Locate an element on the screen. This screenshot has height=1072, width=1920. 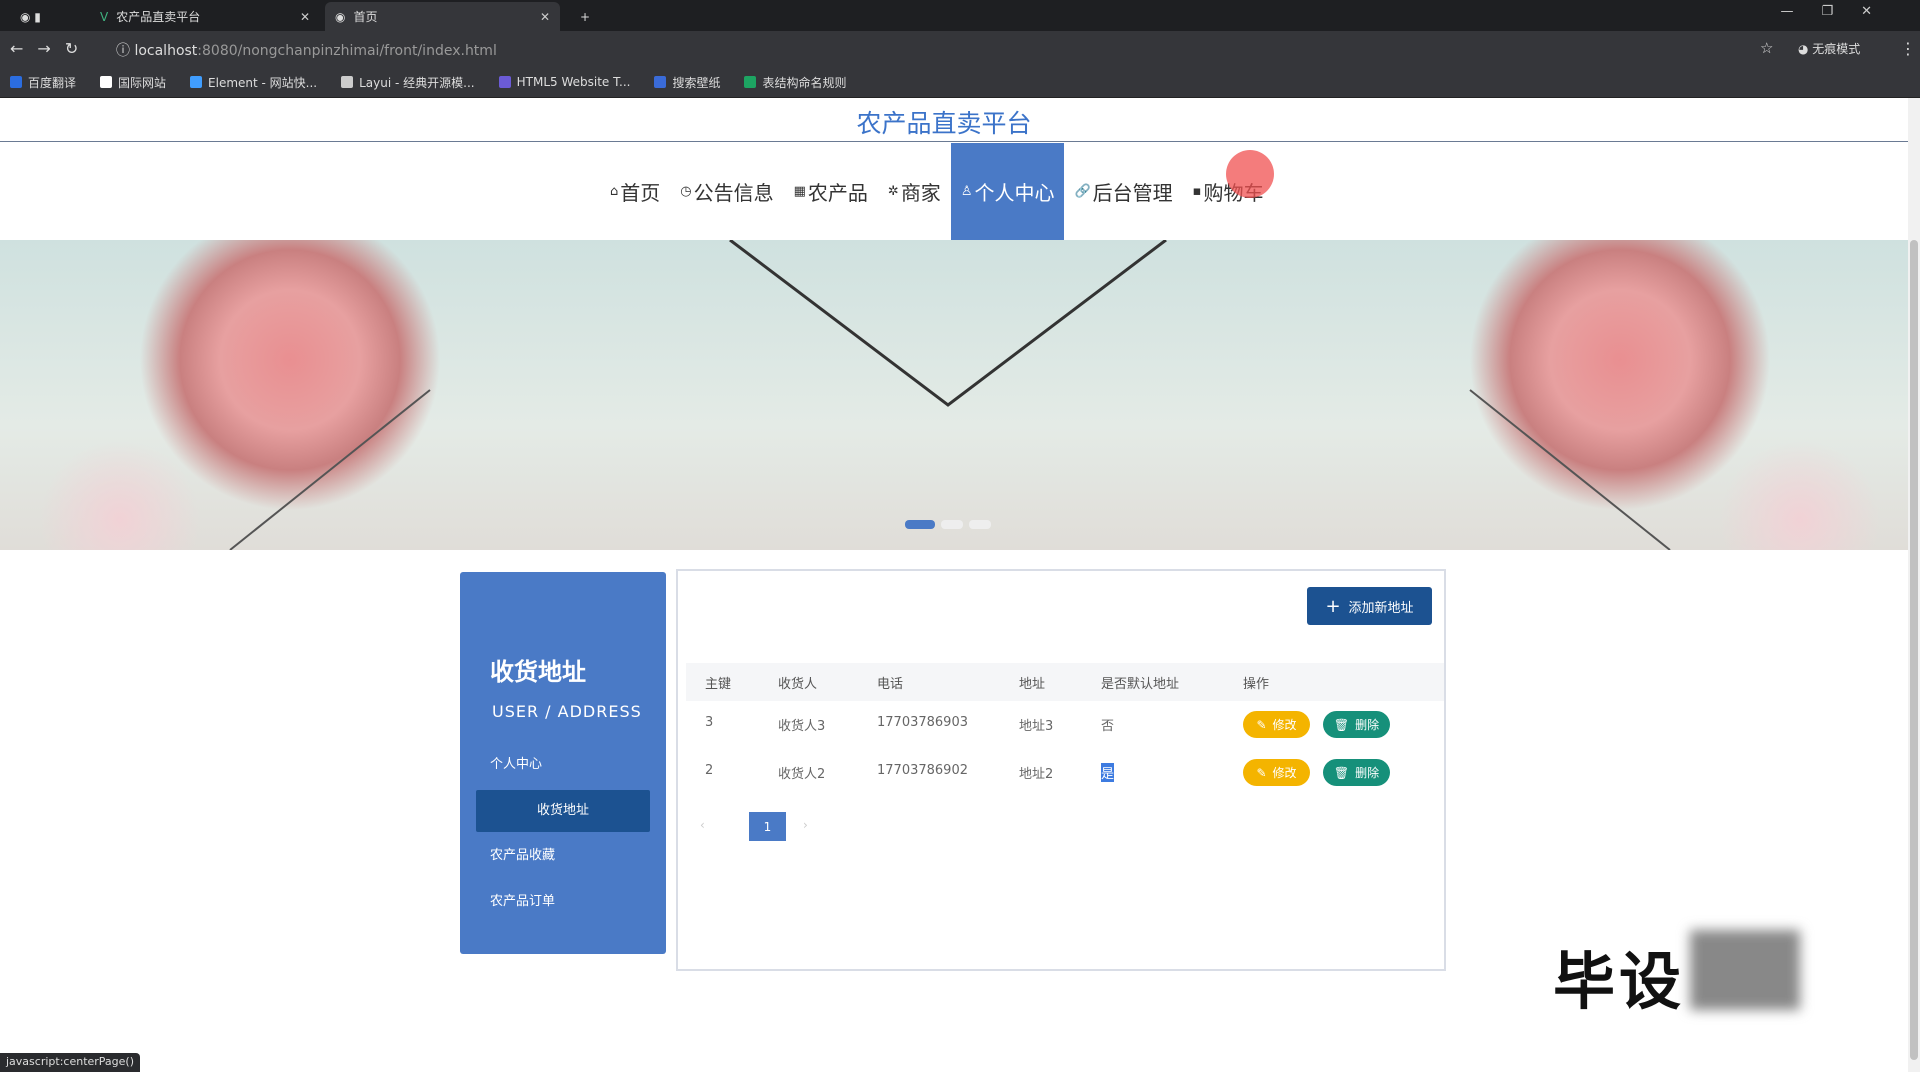
cart-icon: ▪ is located at coordinates (1197, 191).